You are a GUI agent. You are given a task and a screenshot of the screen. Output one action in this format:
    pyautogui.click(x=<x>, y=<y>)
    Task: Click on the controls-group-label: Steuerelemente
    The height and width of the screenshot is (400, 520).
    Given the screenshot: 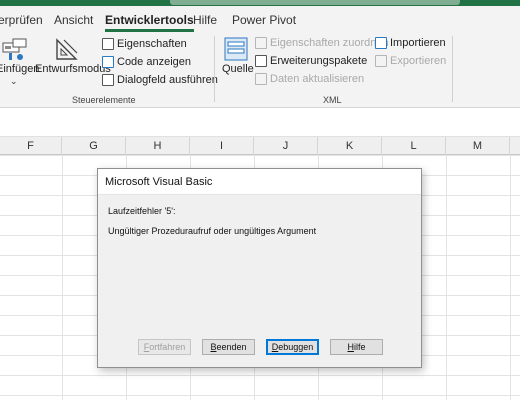 What is the action you would take?
    pyautogui.click(x=104, y=100)
    